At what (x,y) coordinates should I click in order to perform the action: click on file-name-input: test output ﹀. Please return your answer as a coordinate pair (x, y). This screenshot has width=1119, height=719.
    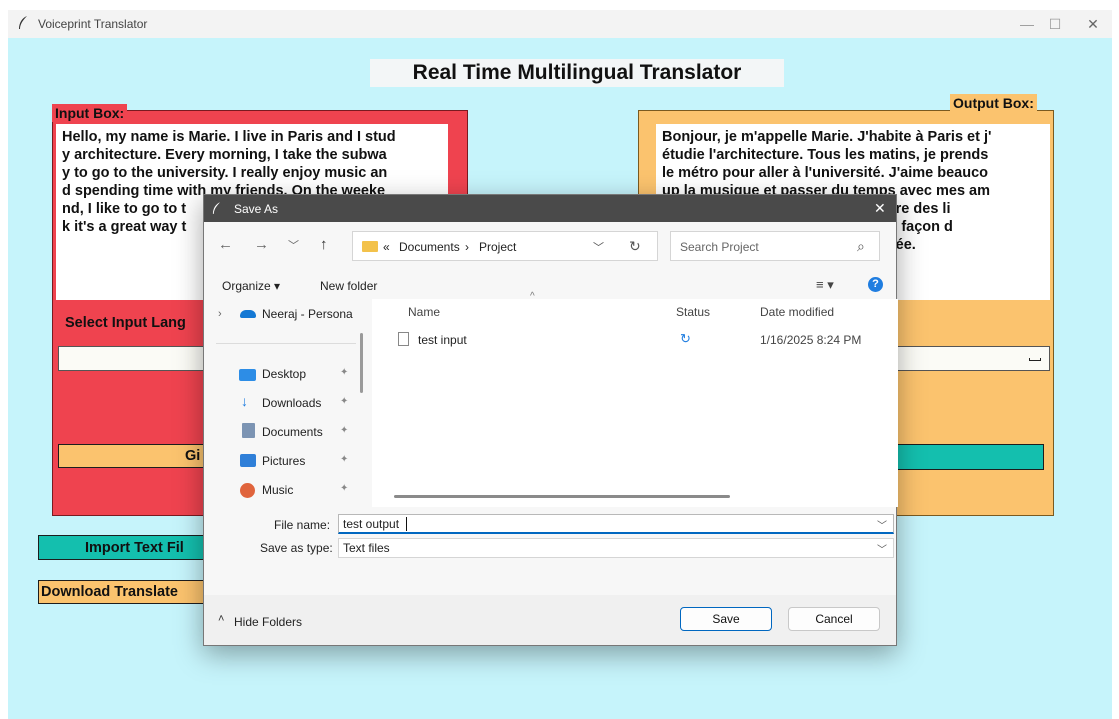
    Looking at the image, I should click on (616, 524).